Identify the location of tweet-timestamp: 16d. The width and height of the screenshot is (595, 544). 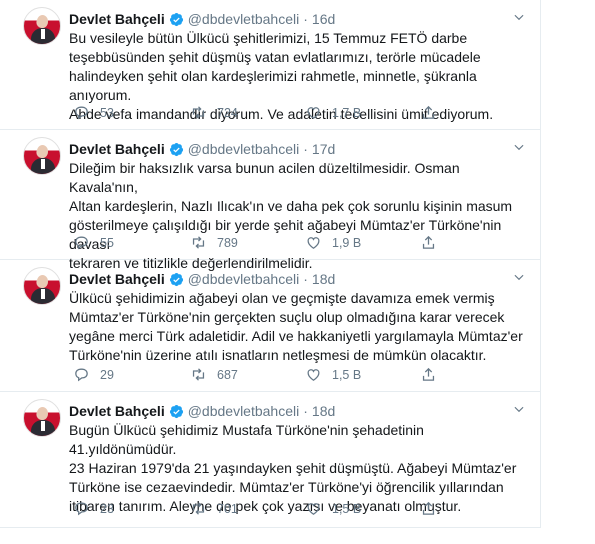
(323, 19).